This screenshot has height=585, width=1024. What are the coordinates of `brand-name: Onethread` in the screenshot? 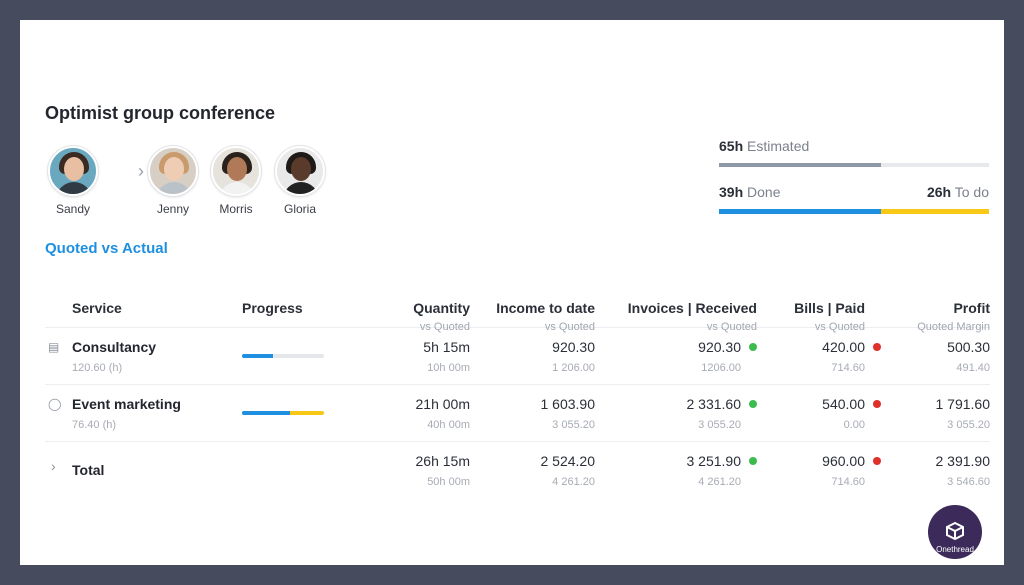 It's located at (955, 549).